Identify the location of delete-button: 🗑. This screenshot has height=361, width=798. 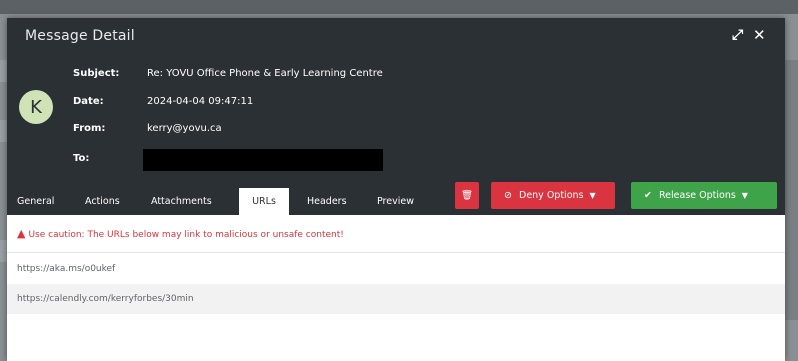
(467, 195).